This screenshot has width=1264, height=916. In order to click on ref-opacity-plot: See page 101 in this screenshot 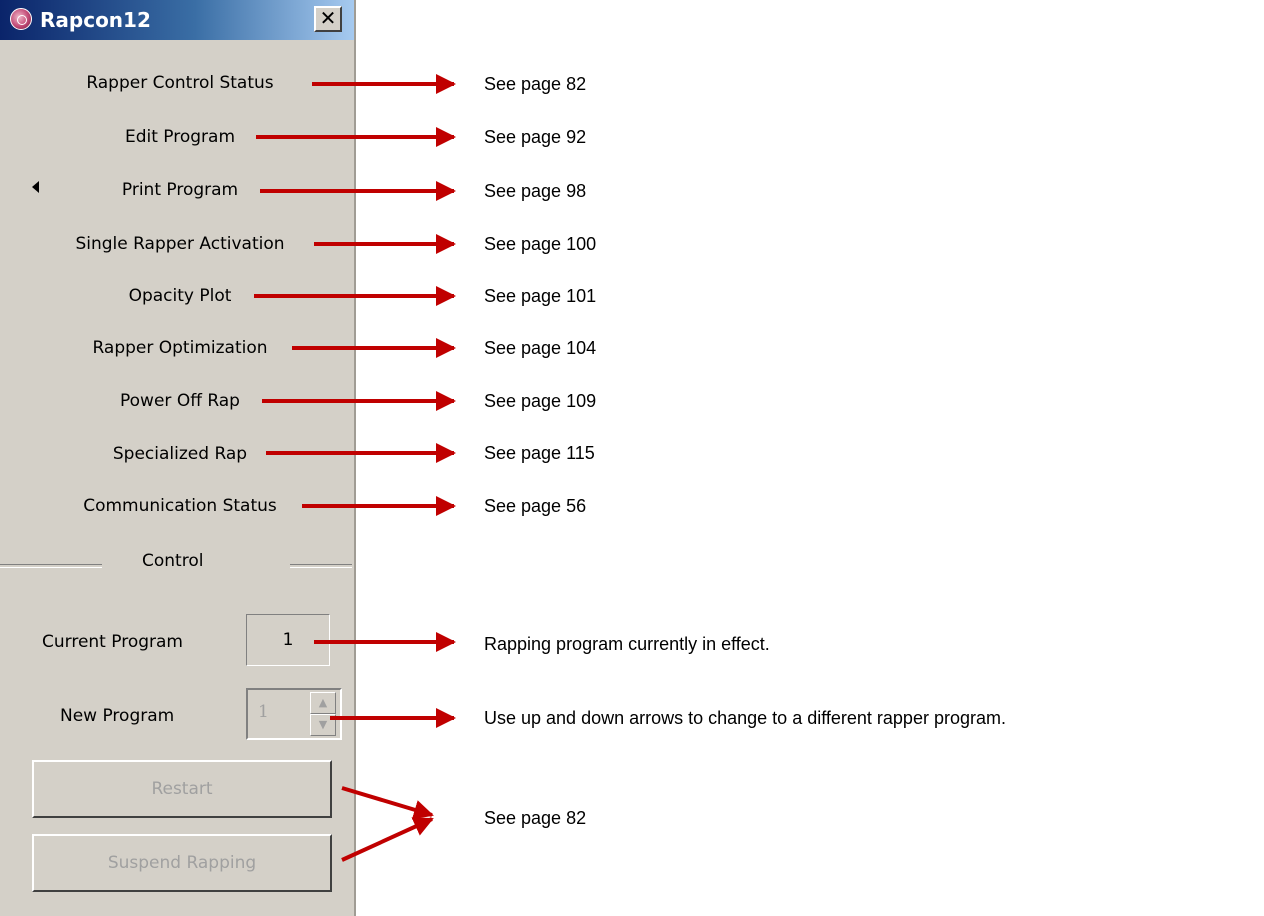, I will do `click(540, 296)`.